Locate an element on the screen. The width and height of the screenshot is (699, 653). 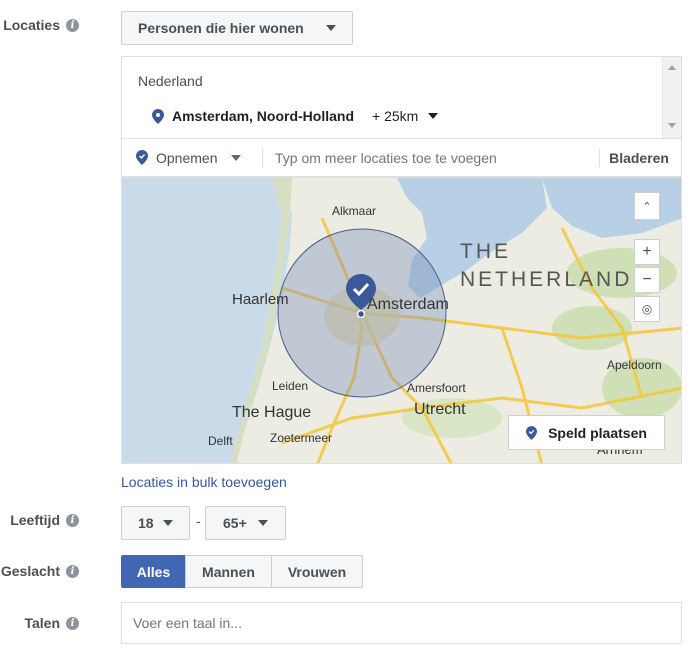
audience-type-dropdown: Personen die hier wonen is located at coordinates (237, 28).